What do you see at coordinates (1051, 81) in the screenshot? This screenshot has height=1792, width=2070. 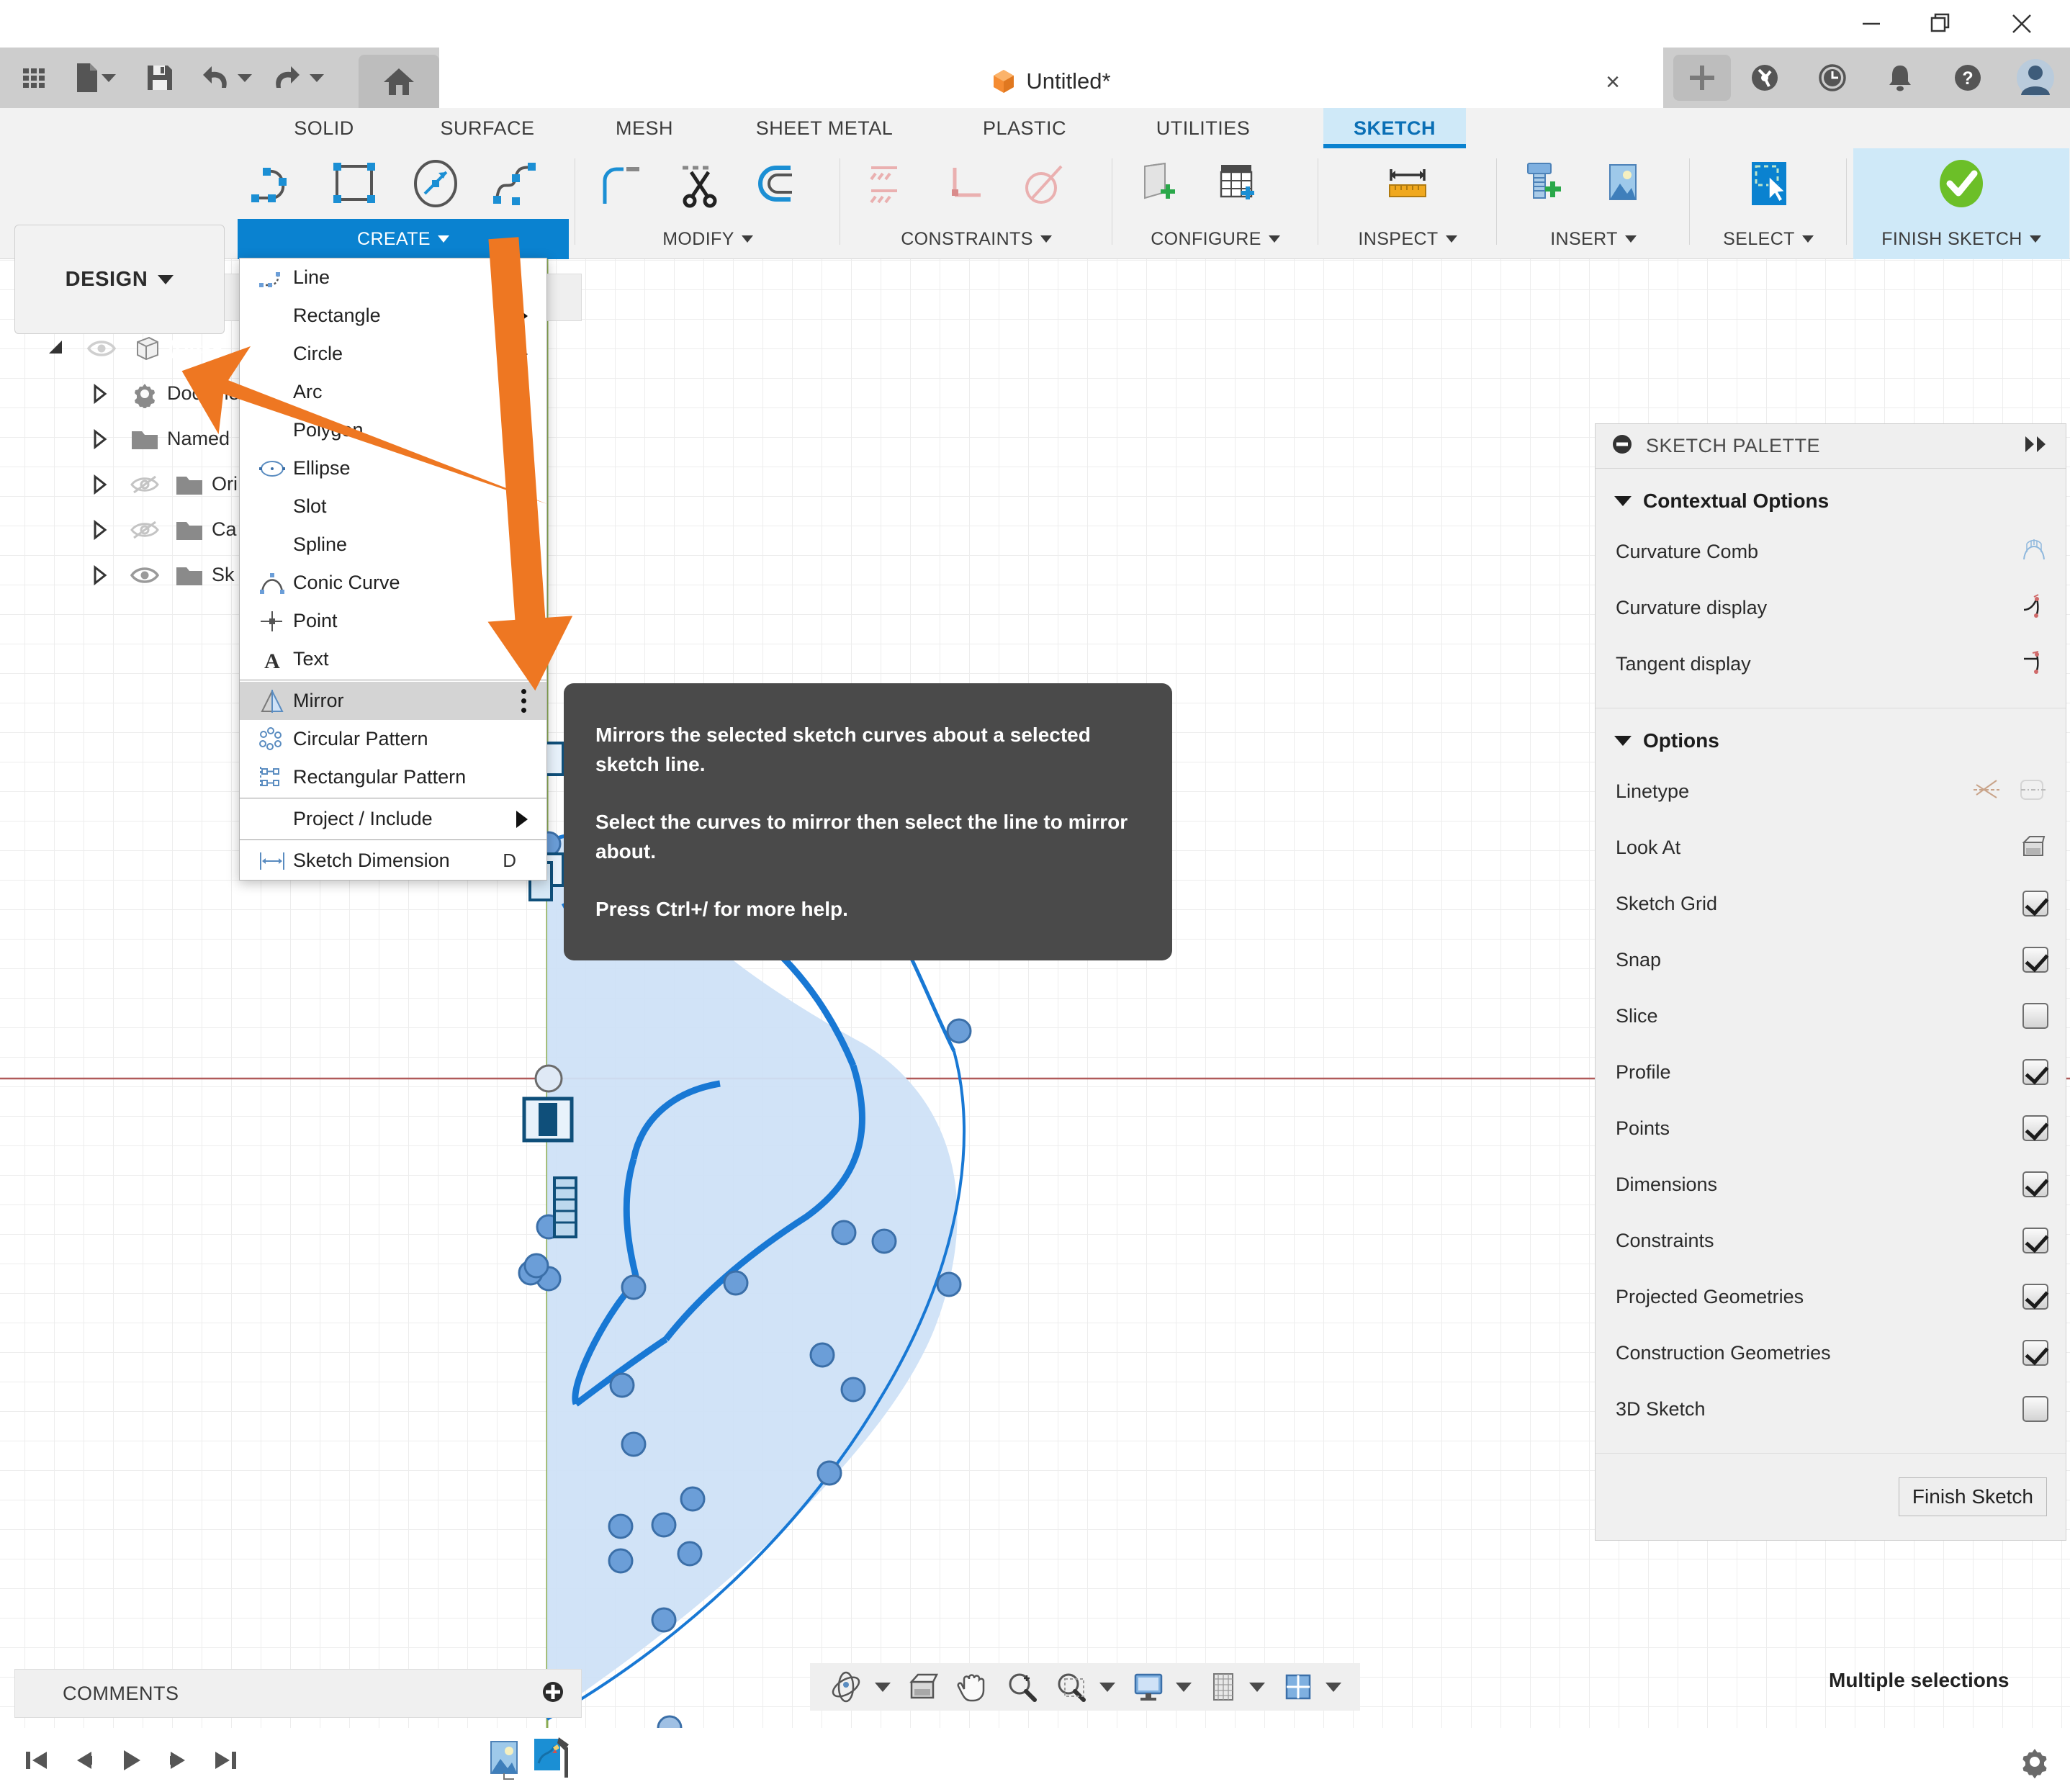 I see `document-tab: Untitled* ×` at bounding box center [1051, 81].